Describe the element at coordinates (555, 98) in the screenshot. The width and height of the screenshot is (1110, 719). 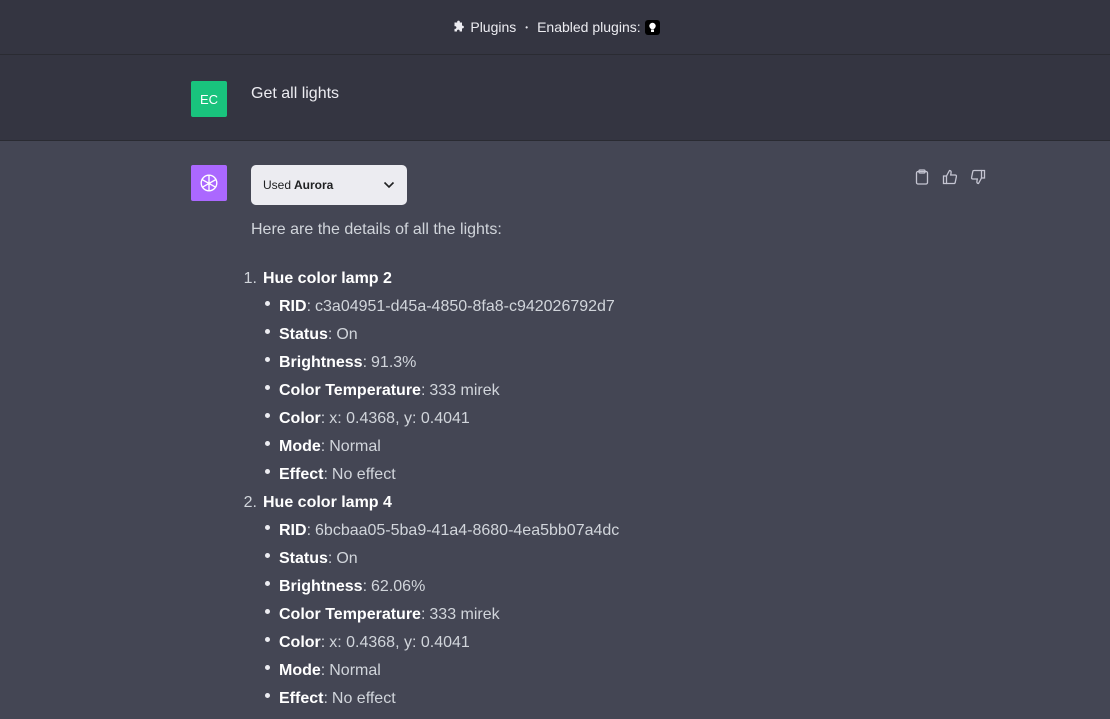
I see `user-message: EC Get all lights` at that location.